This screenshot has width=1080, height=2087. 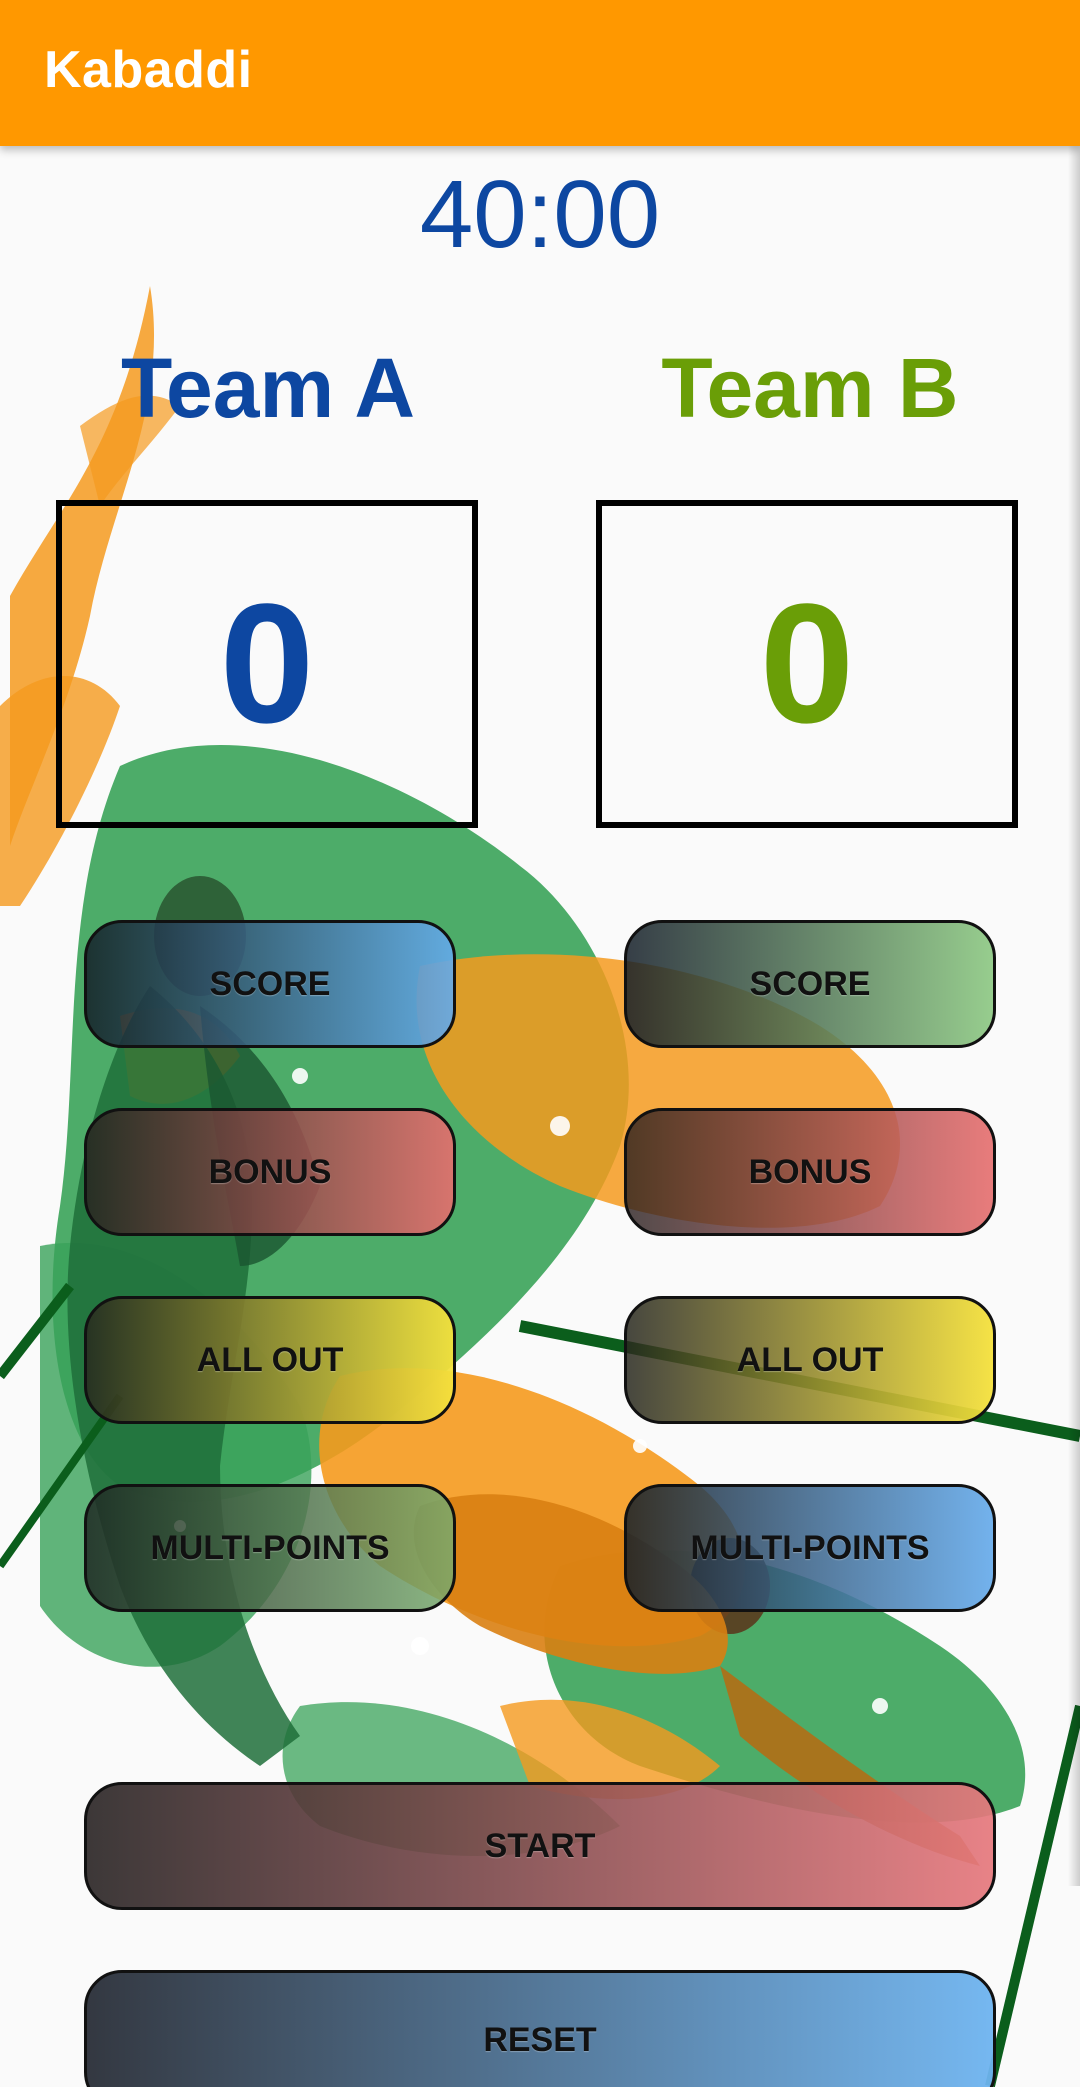 I want to click on team-b-score: 0, so click(x=807, y=664).